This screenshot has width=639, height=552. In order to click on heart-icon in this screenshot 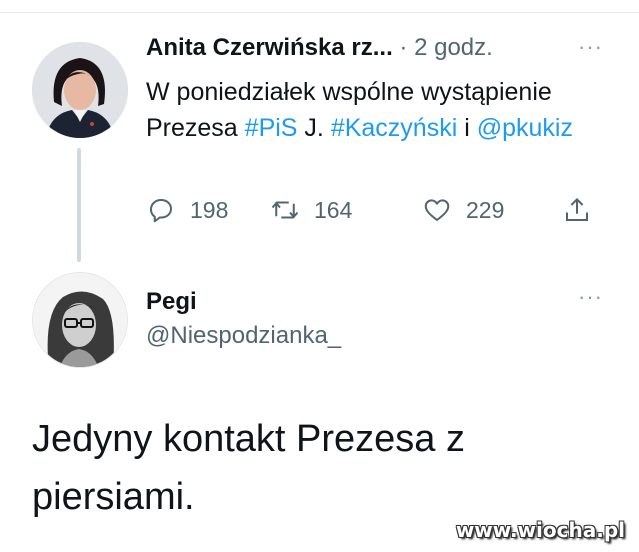, I will do `click(437, 210)`.